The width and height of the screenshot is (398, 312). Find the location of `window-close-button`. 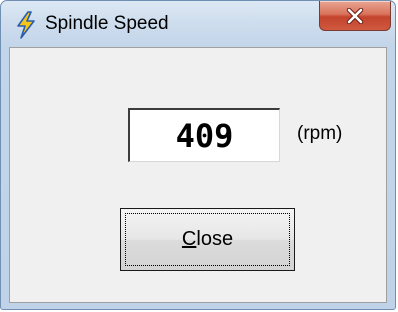

window-close-button is located at coordinates (355, 16).